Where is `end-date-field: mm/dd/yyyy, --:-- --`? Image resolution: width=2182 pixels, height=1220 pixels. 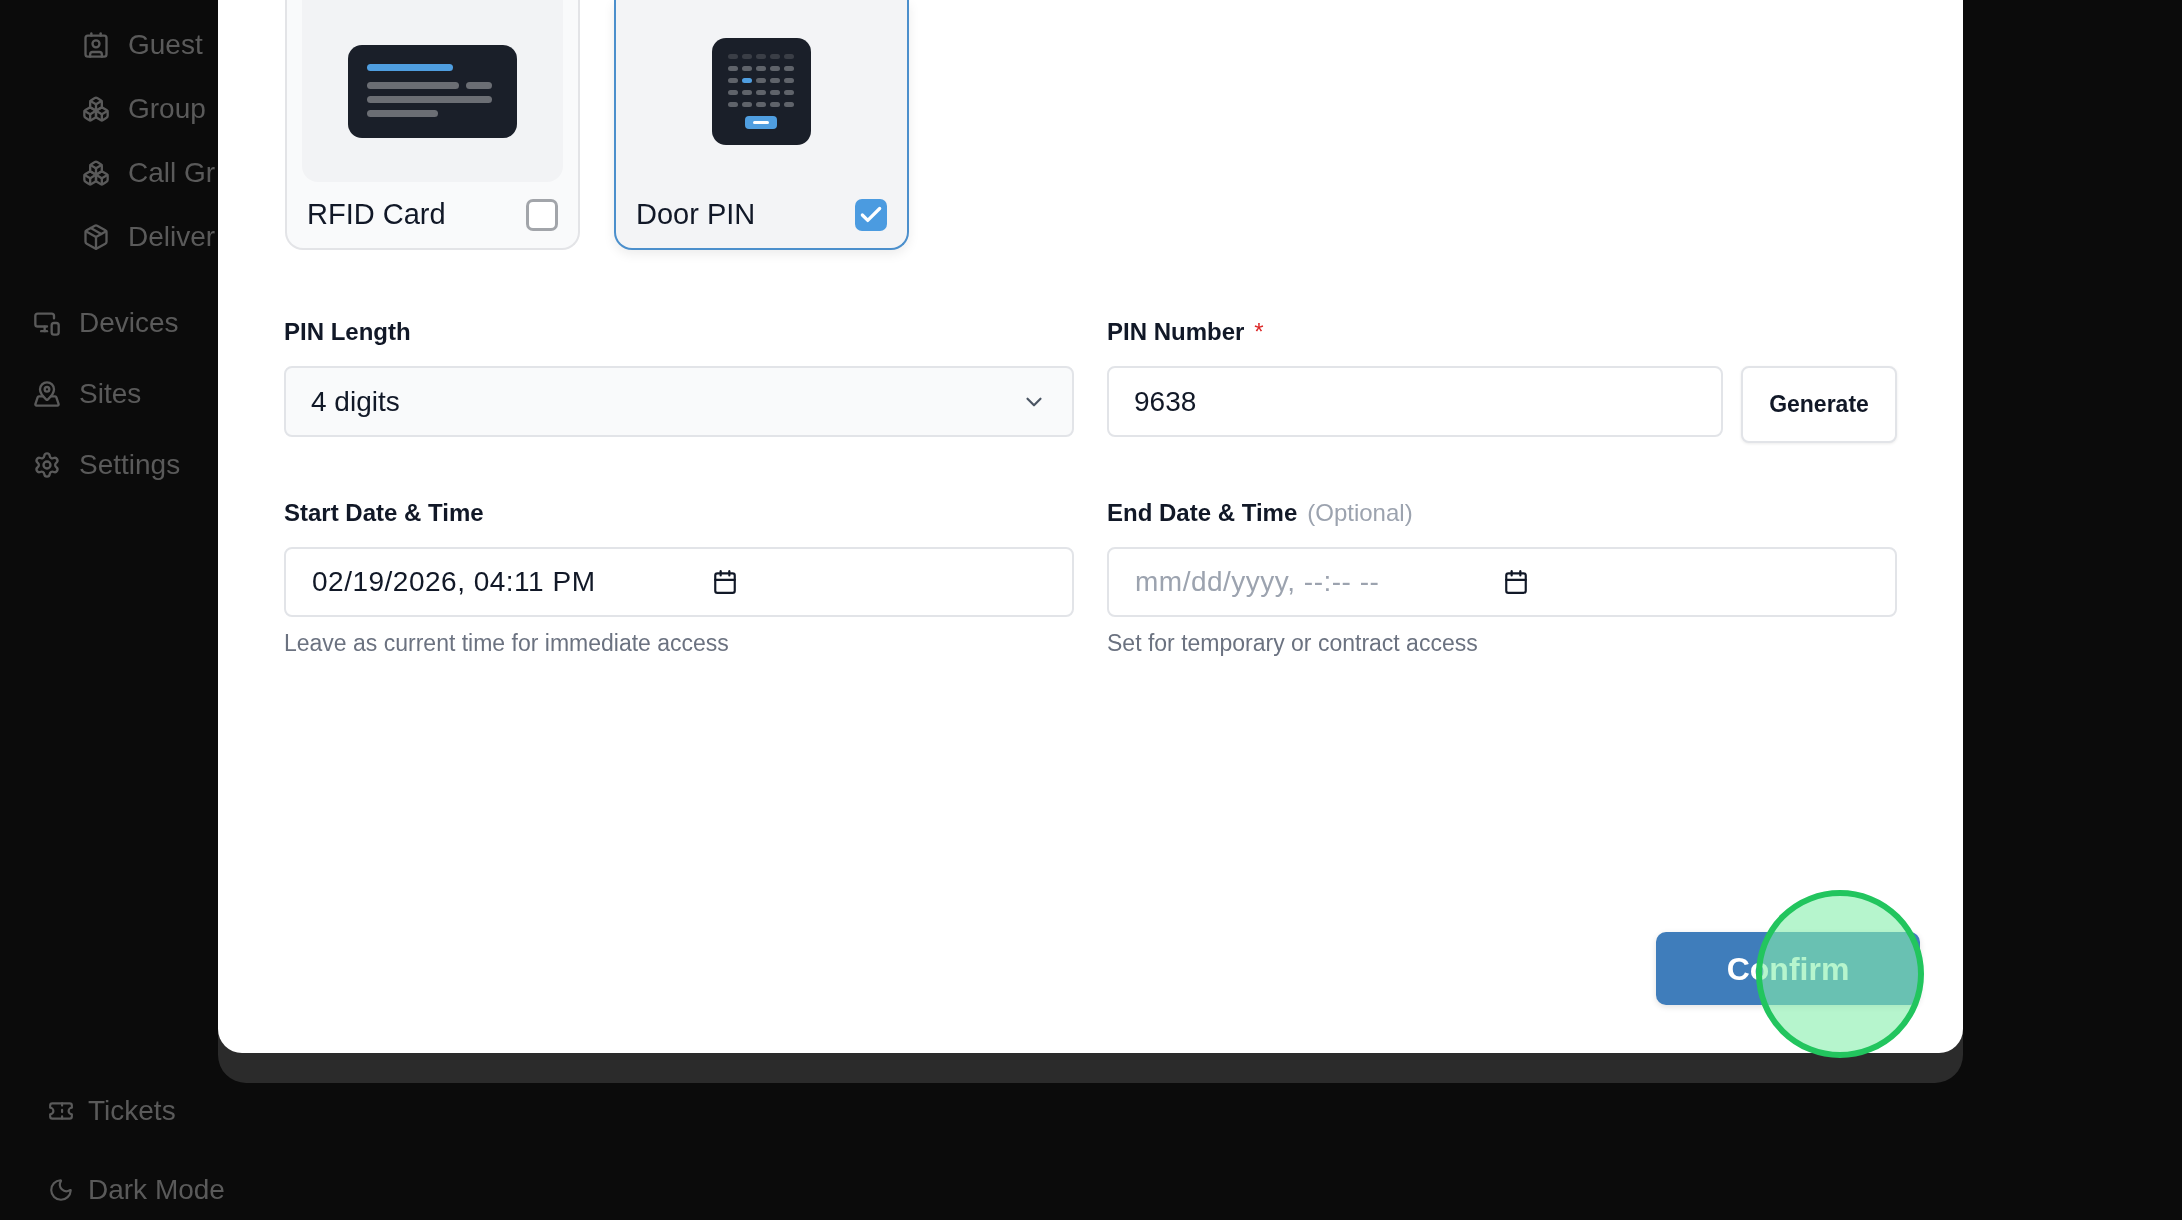
end-date-field: mm/dd/yyyy, --:-- -- is located at coordinates (1502, 582).